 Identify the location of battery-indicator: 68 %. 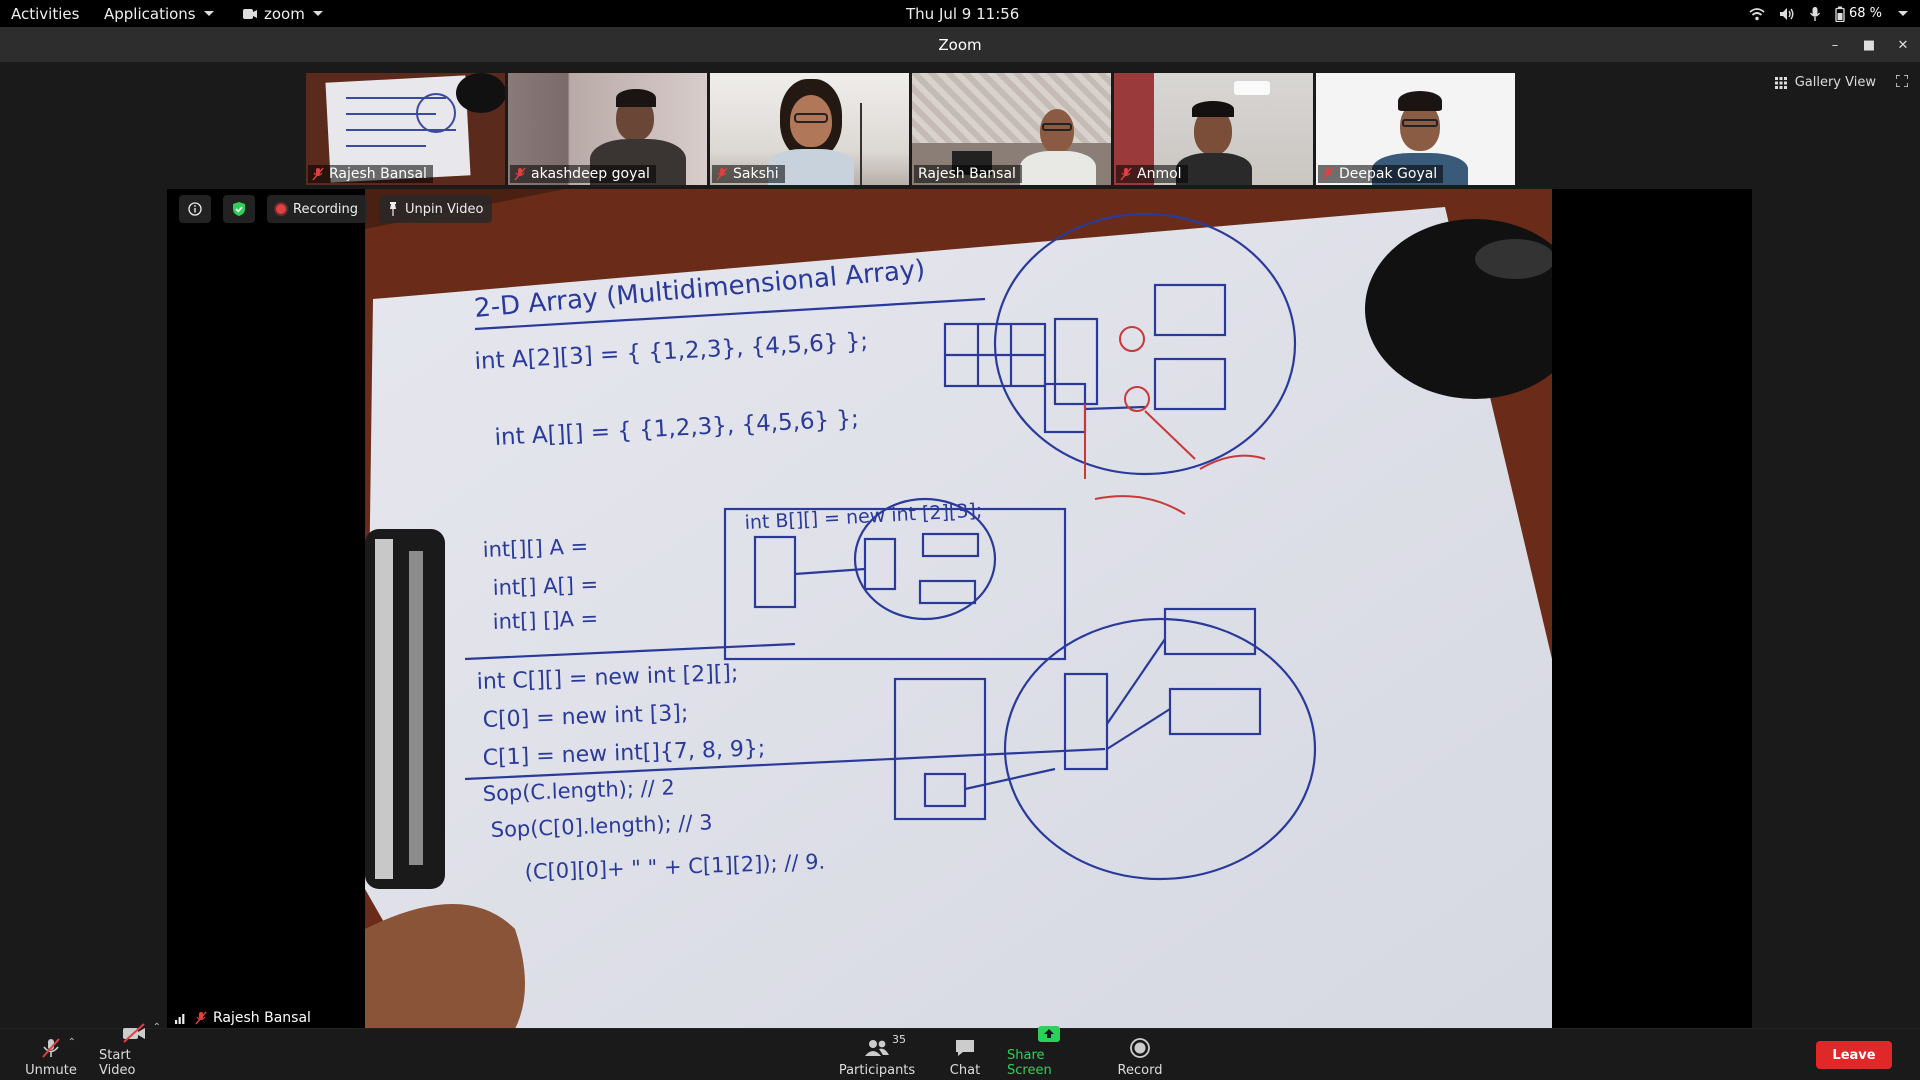
(1858, 14).